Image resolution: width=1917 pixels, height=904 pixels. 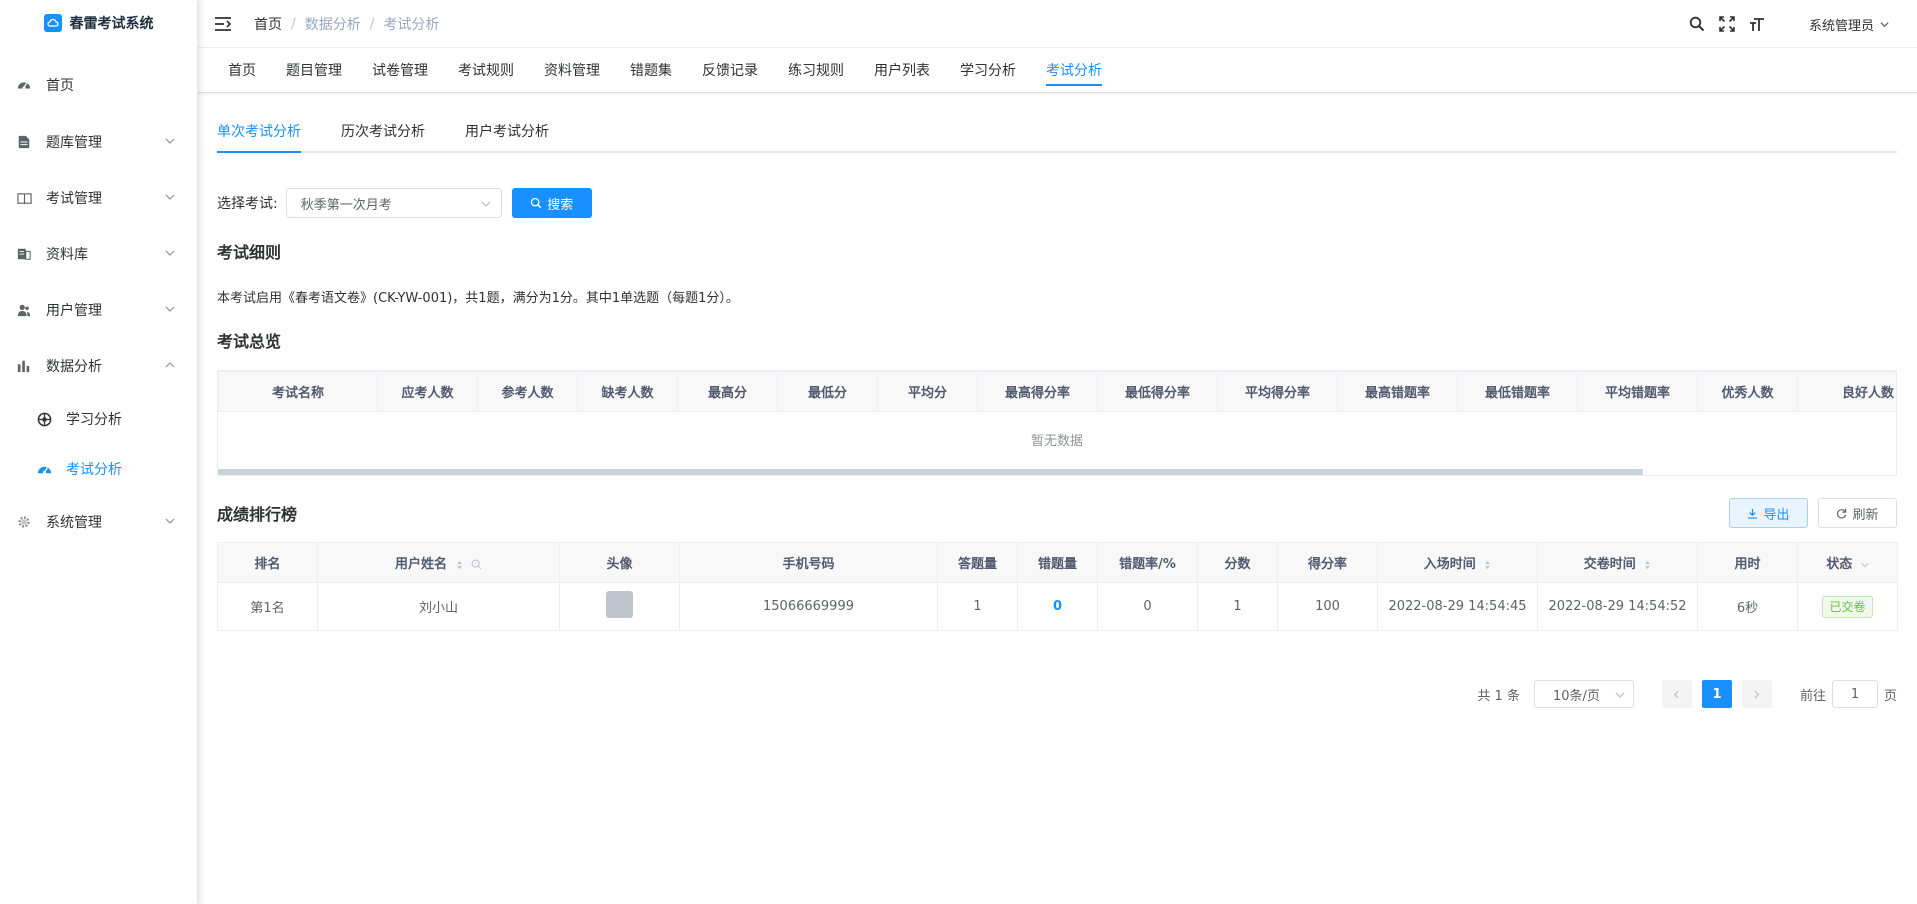 I want to click on filter-search-icon, so click(x=476, y=564).